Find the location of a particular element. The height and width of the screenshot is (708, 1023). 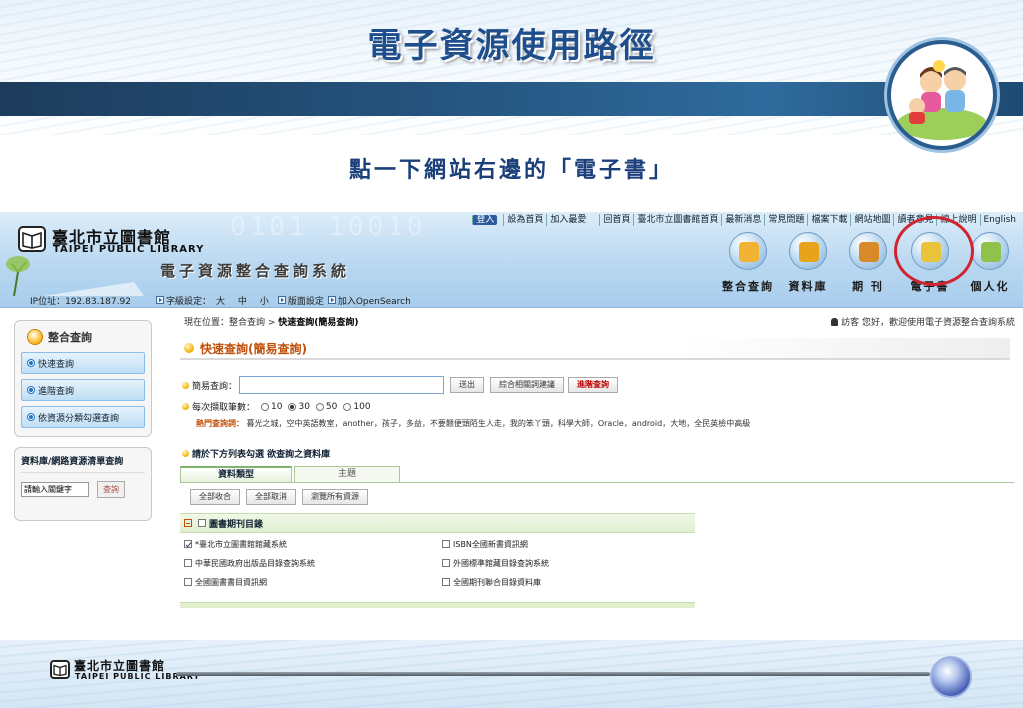

database-label: 中華民國政府出版品目錄查詢系統 is located at coordinates (255, 563).